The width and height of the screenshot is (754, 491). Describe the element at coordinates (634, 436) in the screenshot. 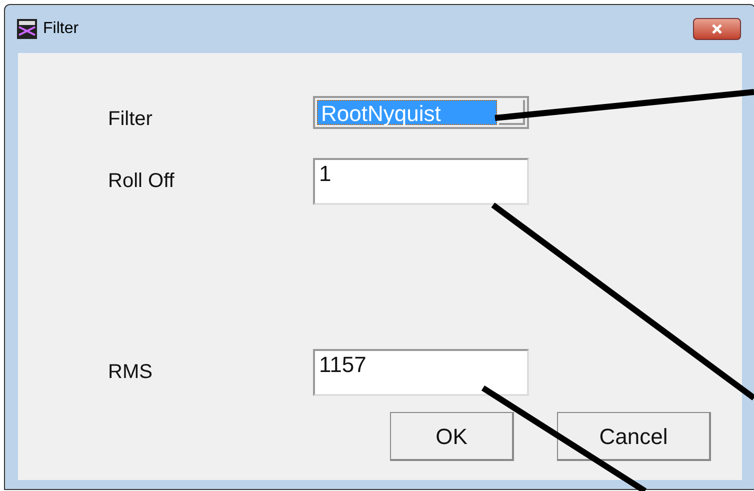

I see `dialog-button: Cancel` at that location.